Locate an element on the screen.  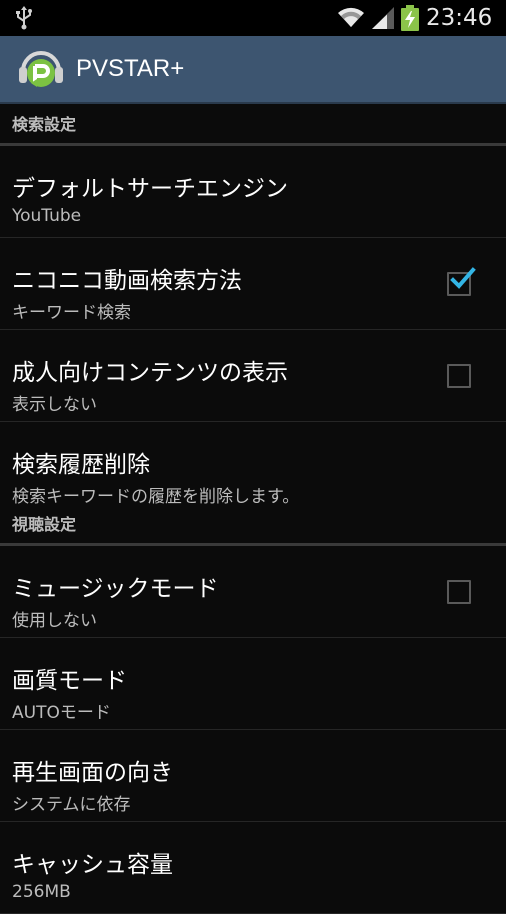
pref-title: キャッシュ容量 is located at coordinates (92, 865).